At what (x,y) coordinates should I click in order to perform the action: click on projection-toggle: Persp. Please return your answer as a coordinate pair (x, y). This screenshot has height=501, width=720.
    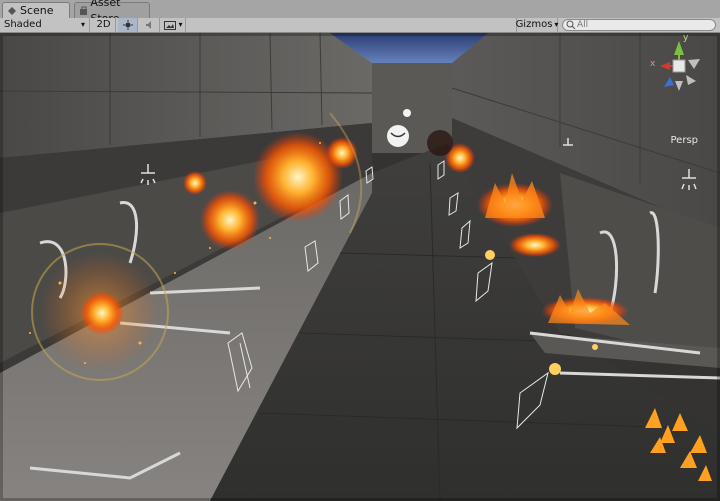
    Looking at the image, I should click on (685, 140).